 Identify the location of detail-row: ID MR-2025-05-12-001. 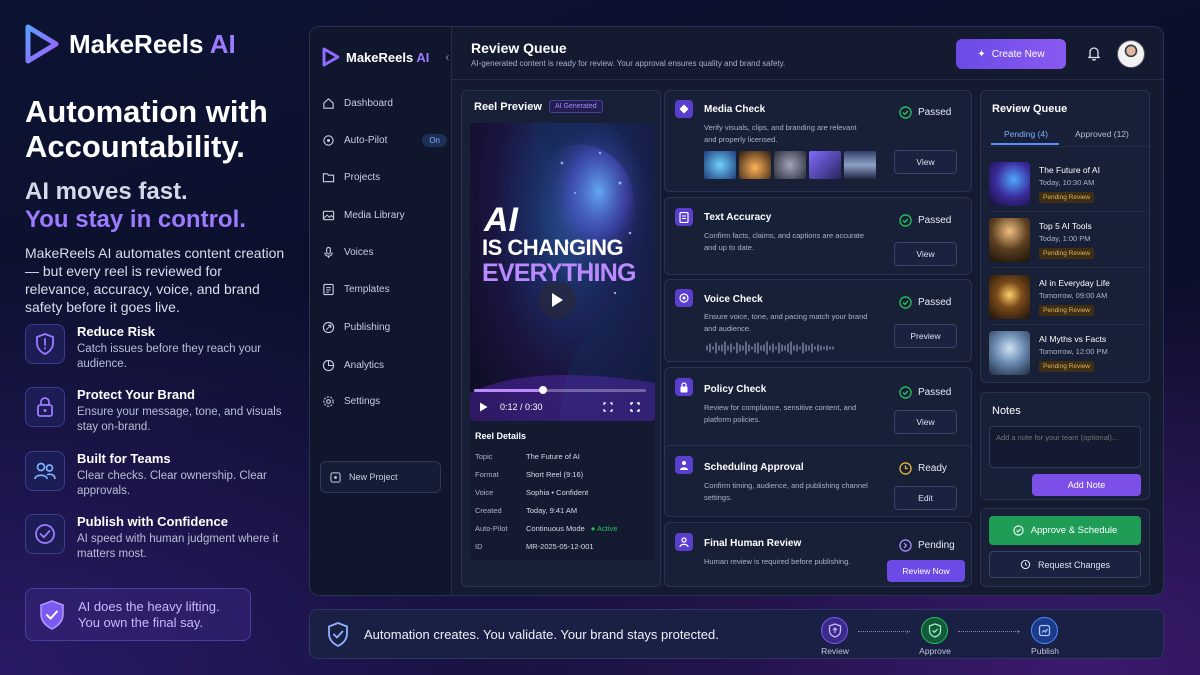
(534, 546).